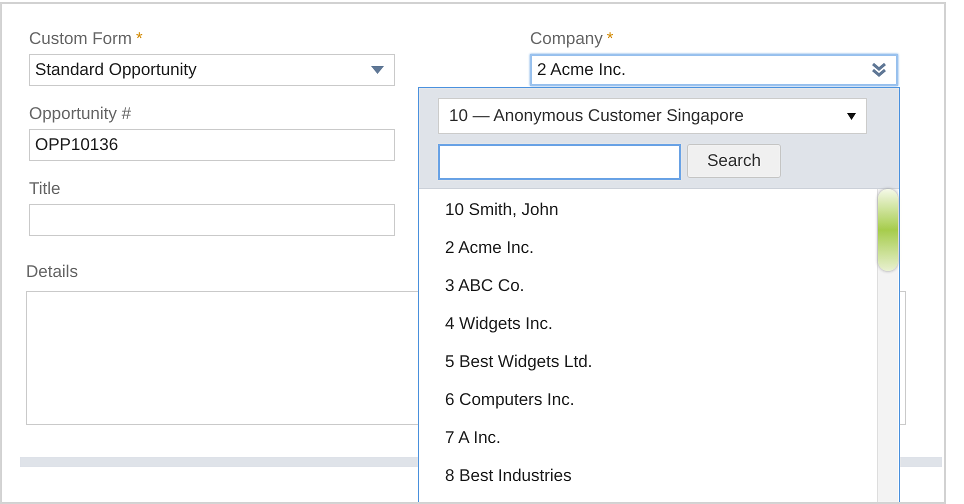 The image size is (964, 504). What do you see at coordinates (80, 114) in the screenshot?
I see `field-label: Opportunity #` at bounding box center [80, 114].